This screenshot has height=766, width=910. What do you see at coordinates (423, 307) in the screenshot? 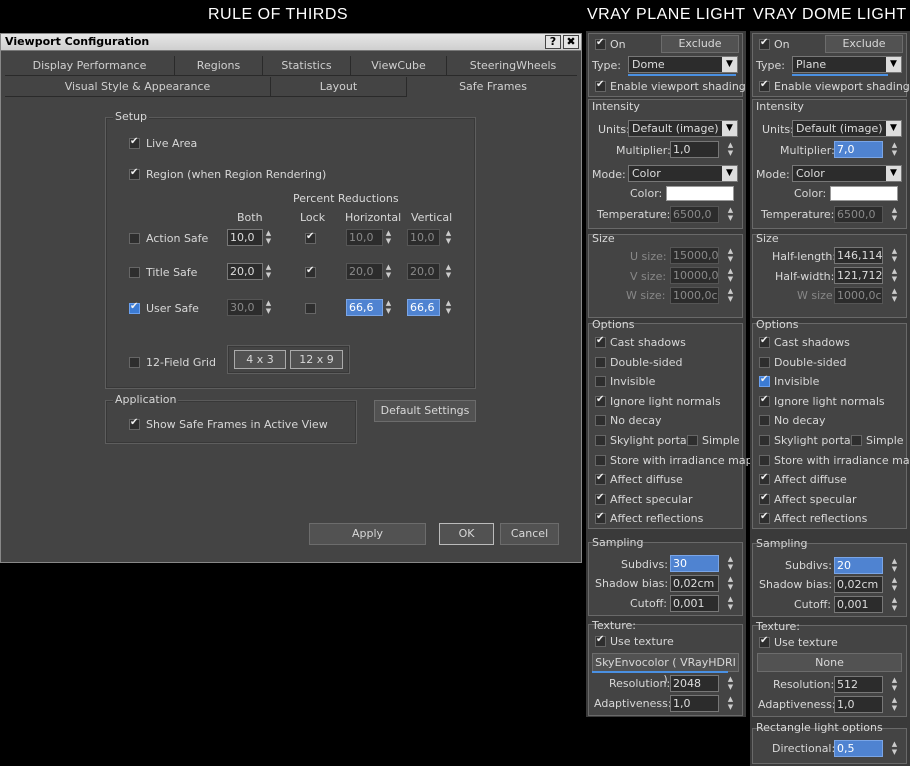
I see `user-safe-vertical: 66,6` at bounding box center [423, 307].